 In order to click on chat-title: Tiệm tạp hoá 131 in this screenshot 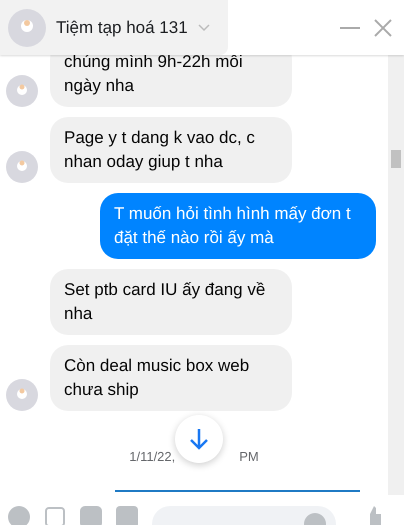, I will do `click(122, 27)`.